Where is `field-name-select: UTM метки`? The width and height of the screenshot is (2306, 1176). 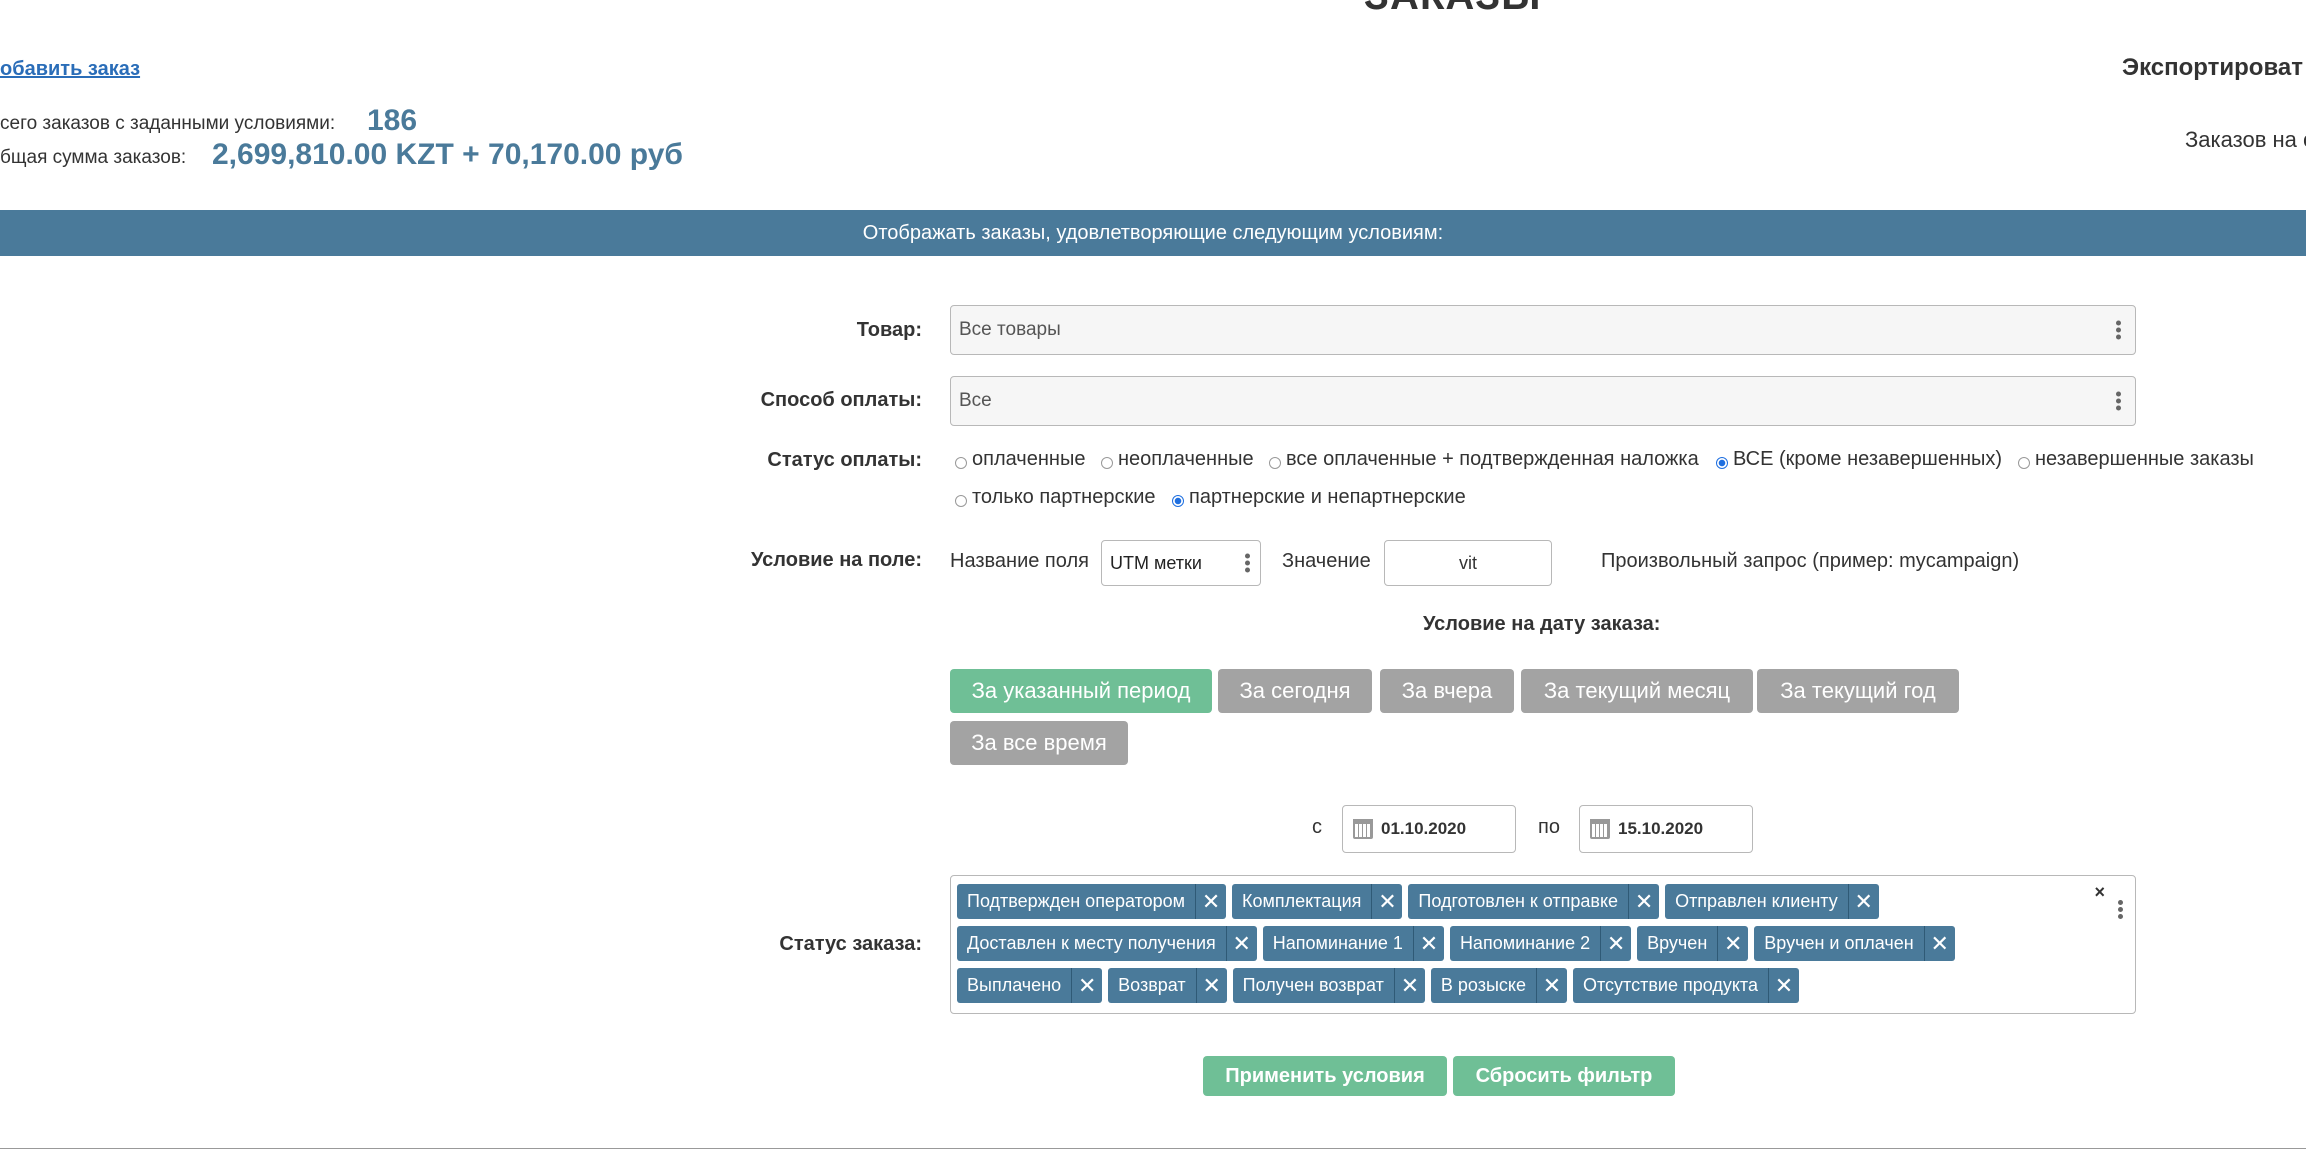
field-name-select: UTM метки is located at coordinates (1181, 563).